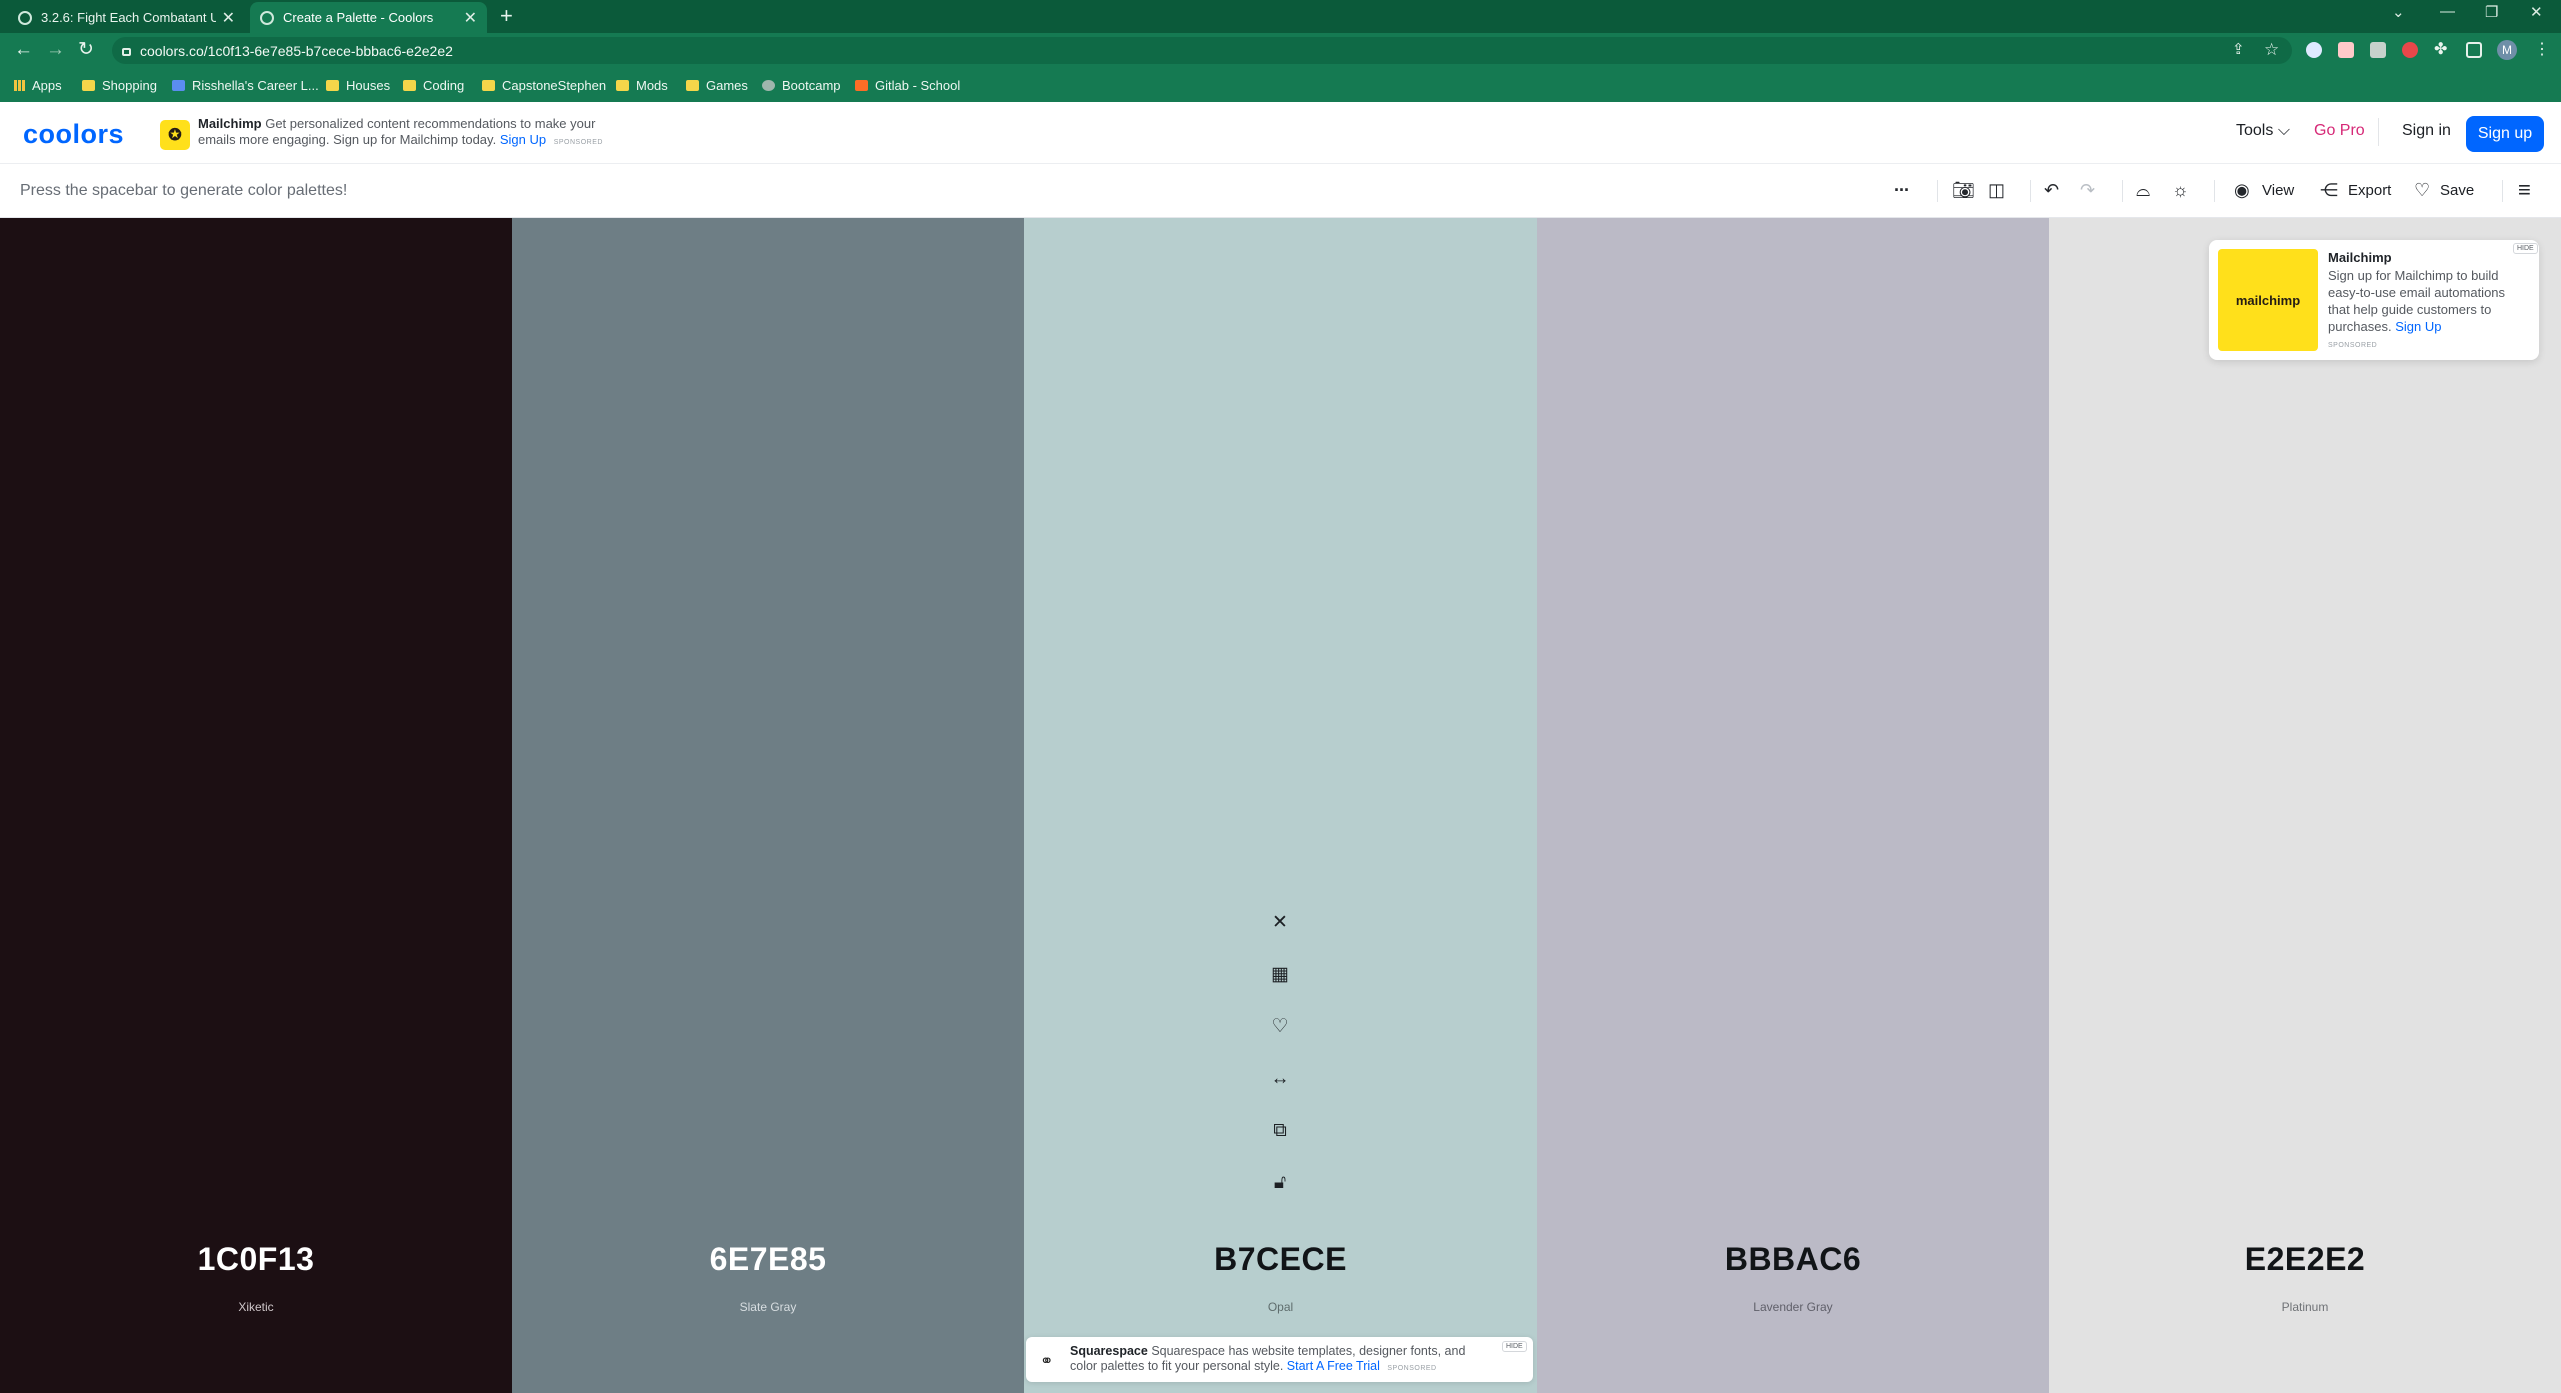 This screenshot has width=2561, height=1393. I want to click on puzzle-icon: ✤, so click(2440, 50).